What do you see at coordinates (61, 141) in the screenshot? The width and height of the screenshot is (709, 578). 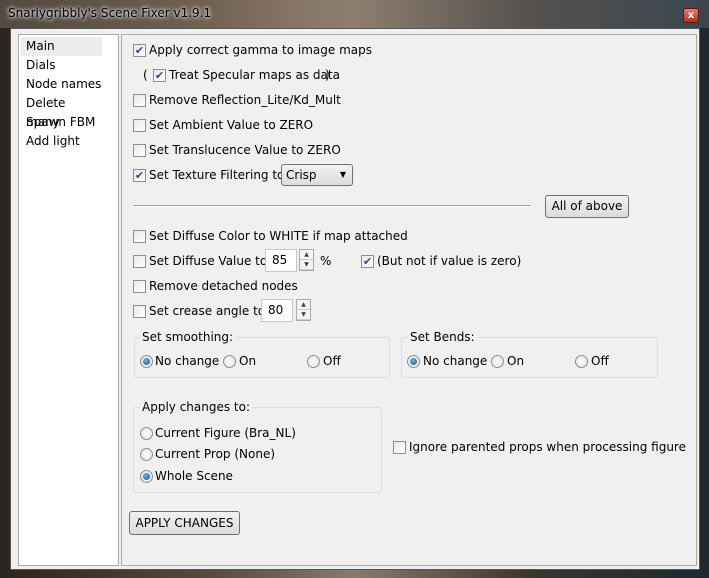 I see `sidebar-item-add-light: Add light` at bounding box center [61, 141].